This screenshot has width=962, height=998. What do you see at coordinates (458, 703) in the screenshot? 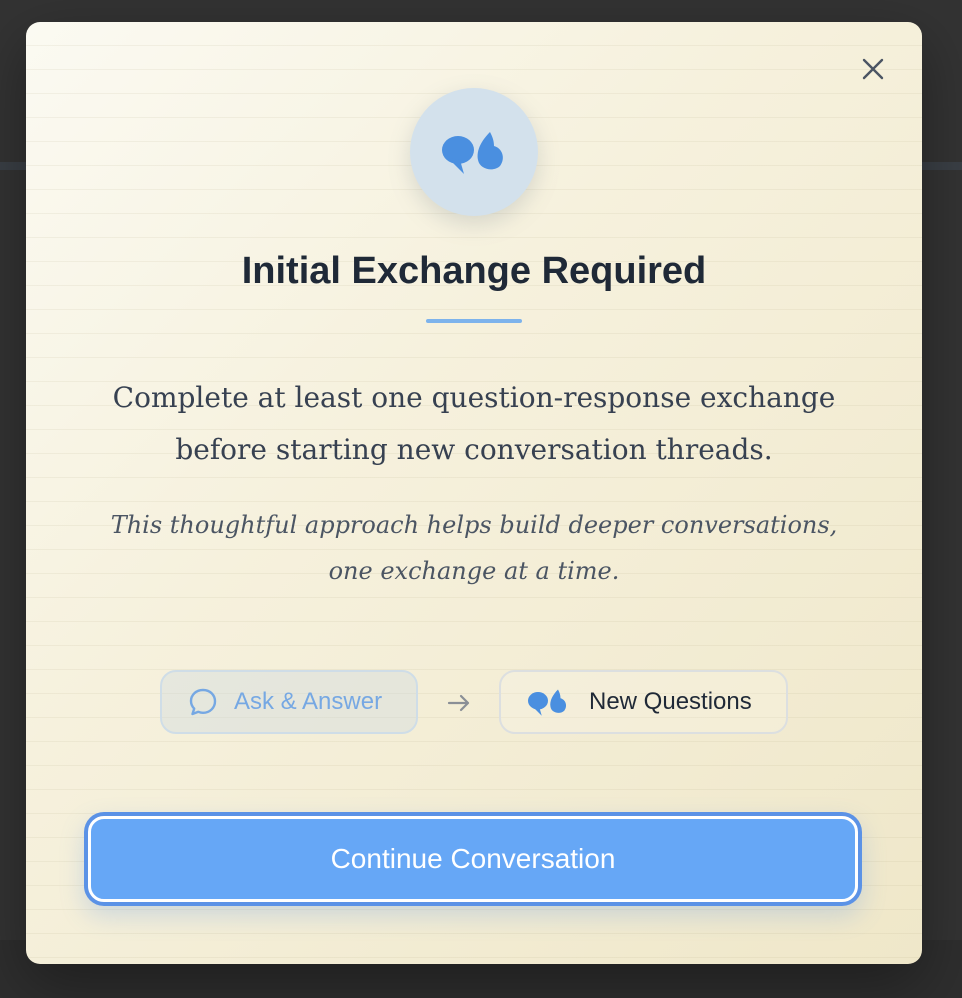
I see `arrow-right-icon` at bounding box center [458, 703].